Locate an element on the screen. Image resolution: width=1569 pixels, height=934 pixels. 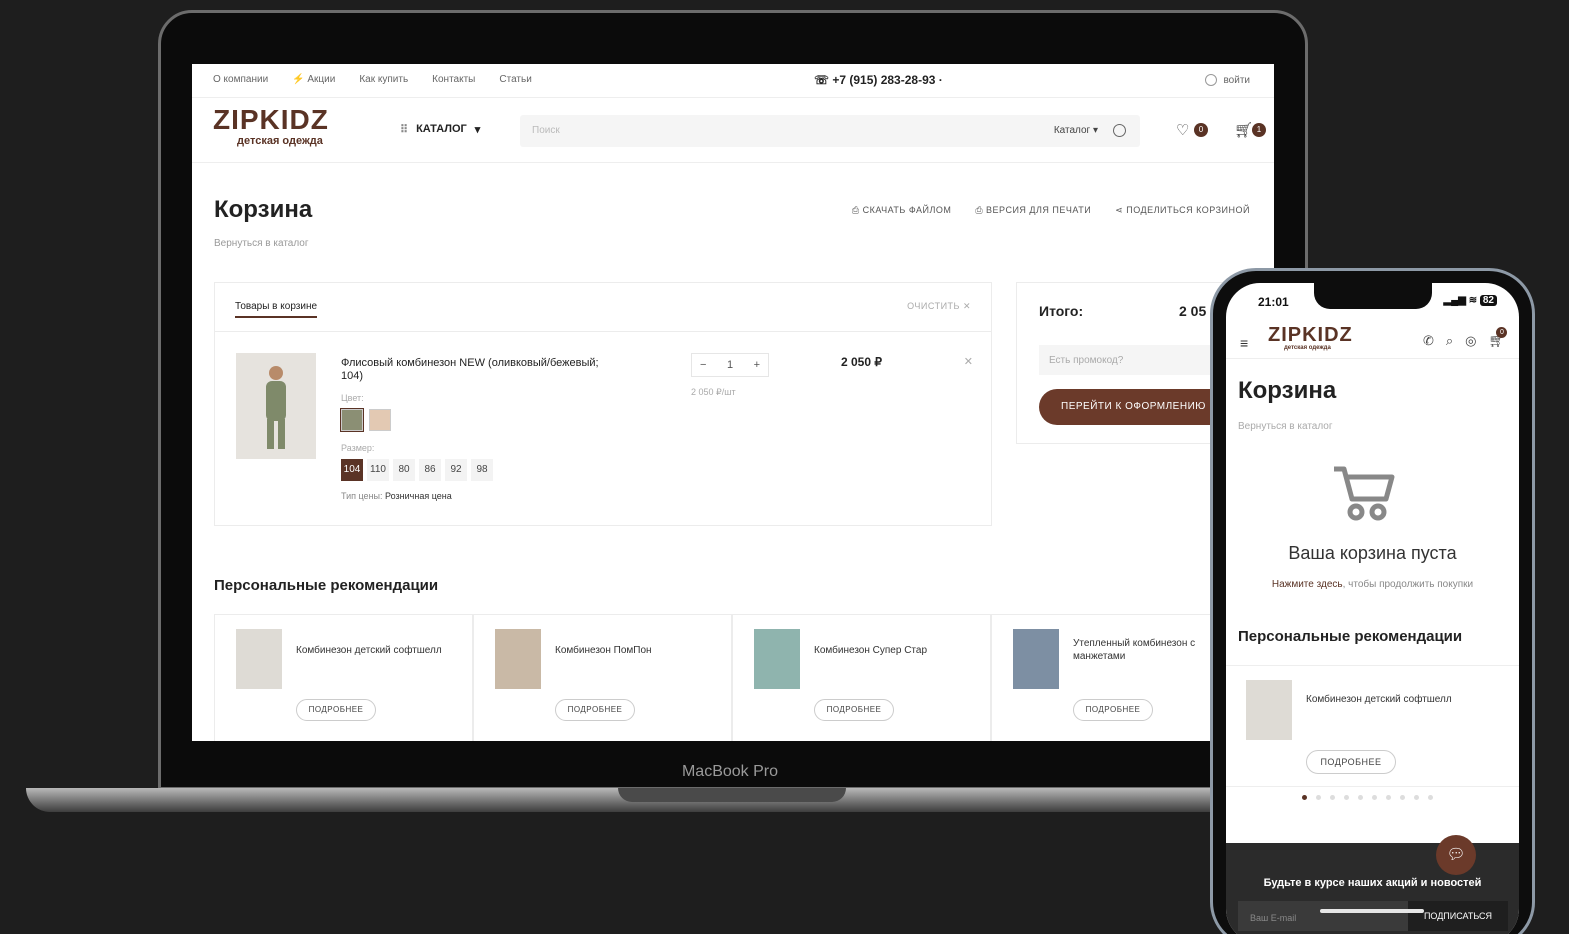
email-input: Ваш E-mail is located at coordinates (1323, 916).